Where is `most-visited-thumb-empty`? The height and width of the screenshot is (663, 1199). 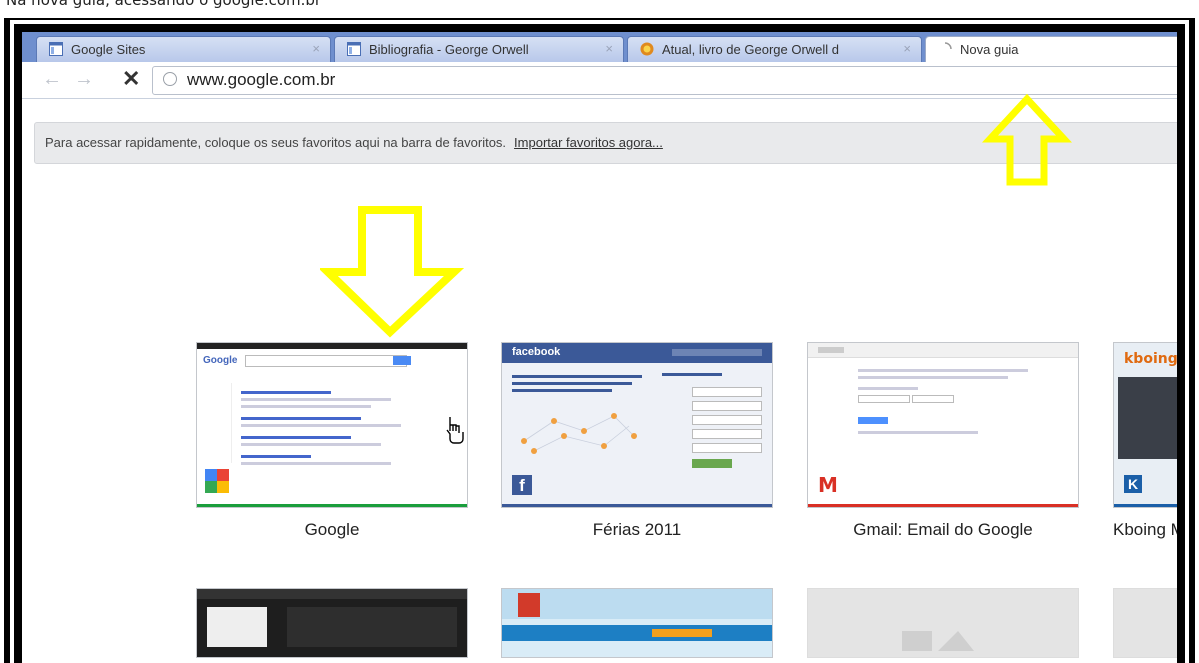 most-visited-thumb-empty is located at coordinates (943, 623).